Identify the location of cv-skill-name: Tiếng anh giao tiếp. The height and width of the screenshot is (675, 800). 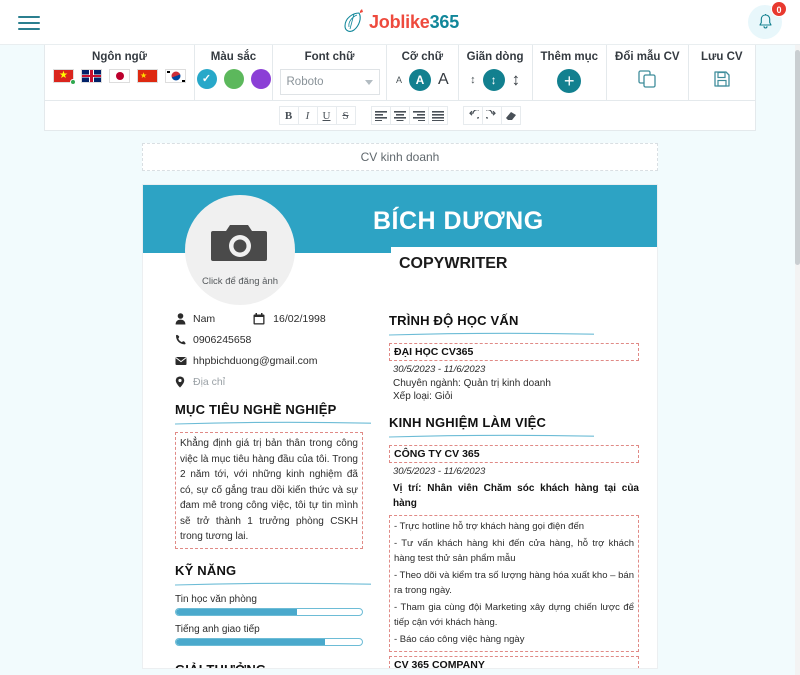
(269, 629).